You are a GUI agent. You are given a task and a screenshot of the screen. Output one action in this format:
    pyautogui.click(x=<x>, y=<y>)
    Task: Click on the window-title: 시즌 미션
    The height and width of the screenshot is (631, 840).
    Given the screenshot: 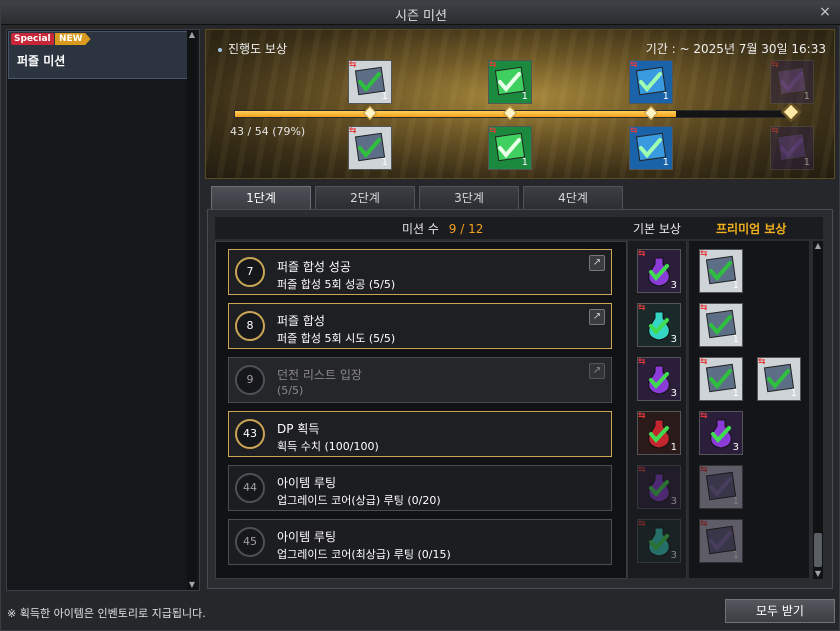 What is the action you would take?
    pyautogui.click(x=421, y=16)
    